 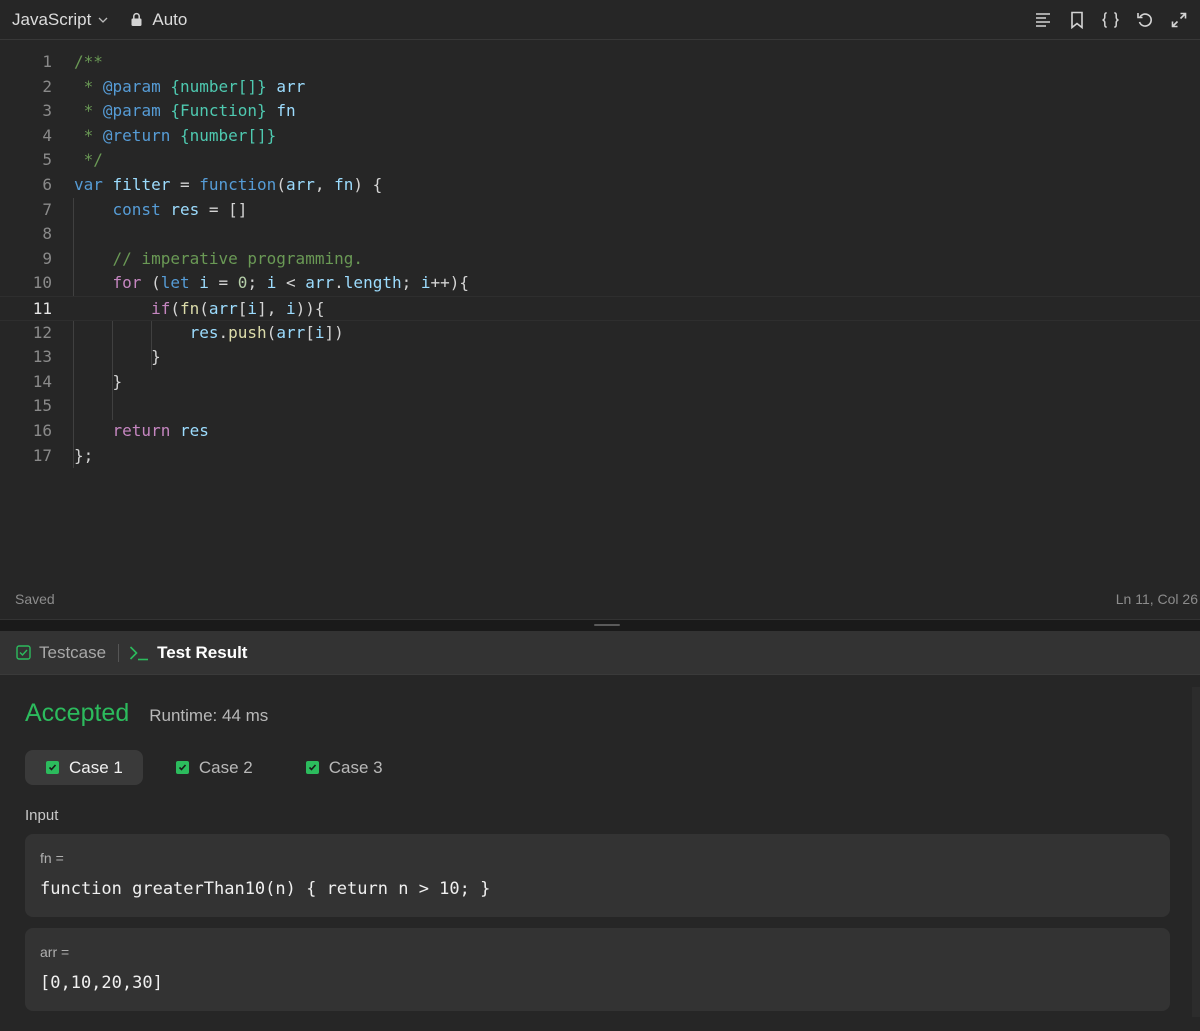 What do you see at coordinates (47, 160) in the screenshot?
I see `line-number: 5` at bounding box center [47, 160].